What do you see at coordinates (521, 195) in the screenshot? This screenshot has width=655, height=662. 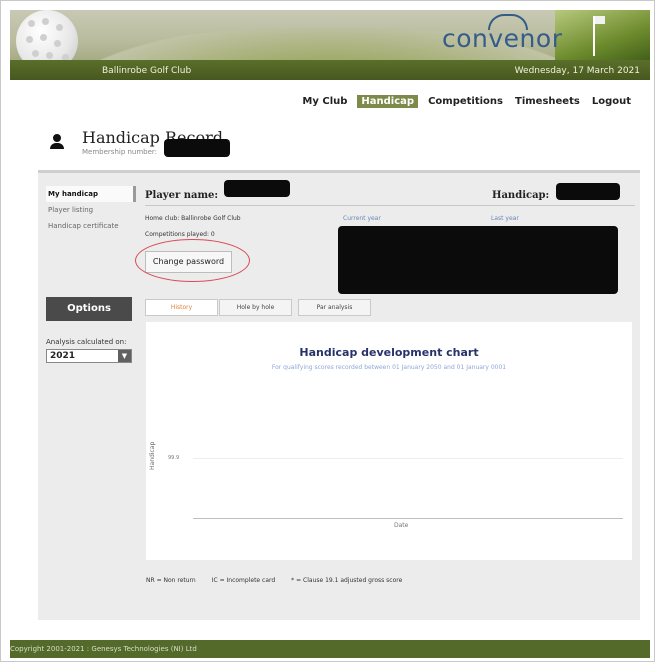 I see `handicap-label: Handicap:` at bounding box center [521, 195].